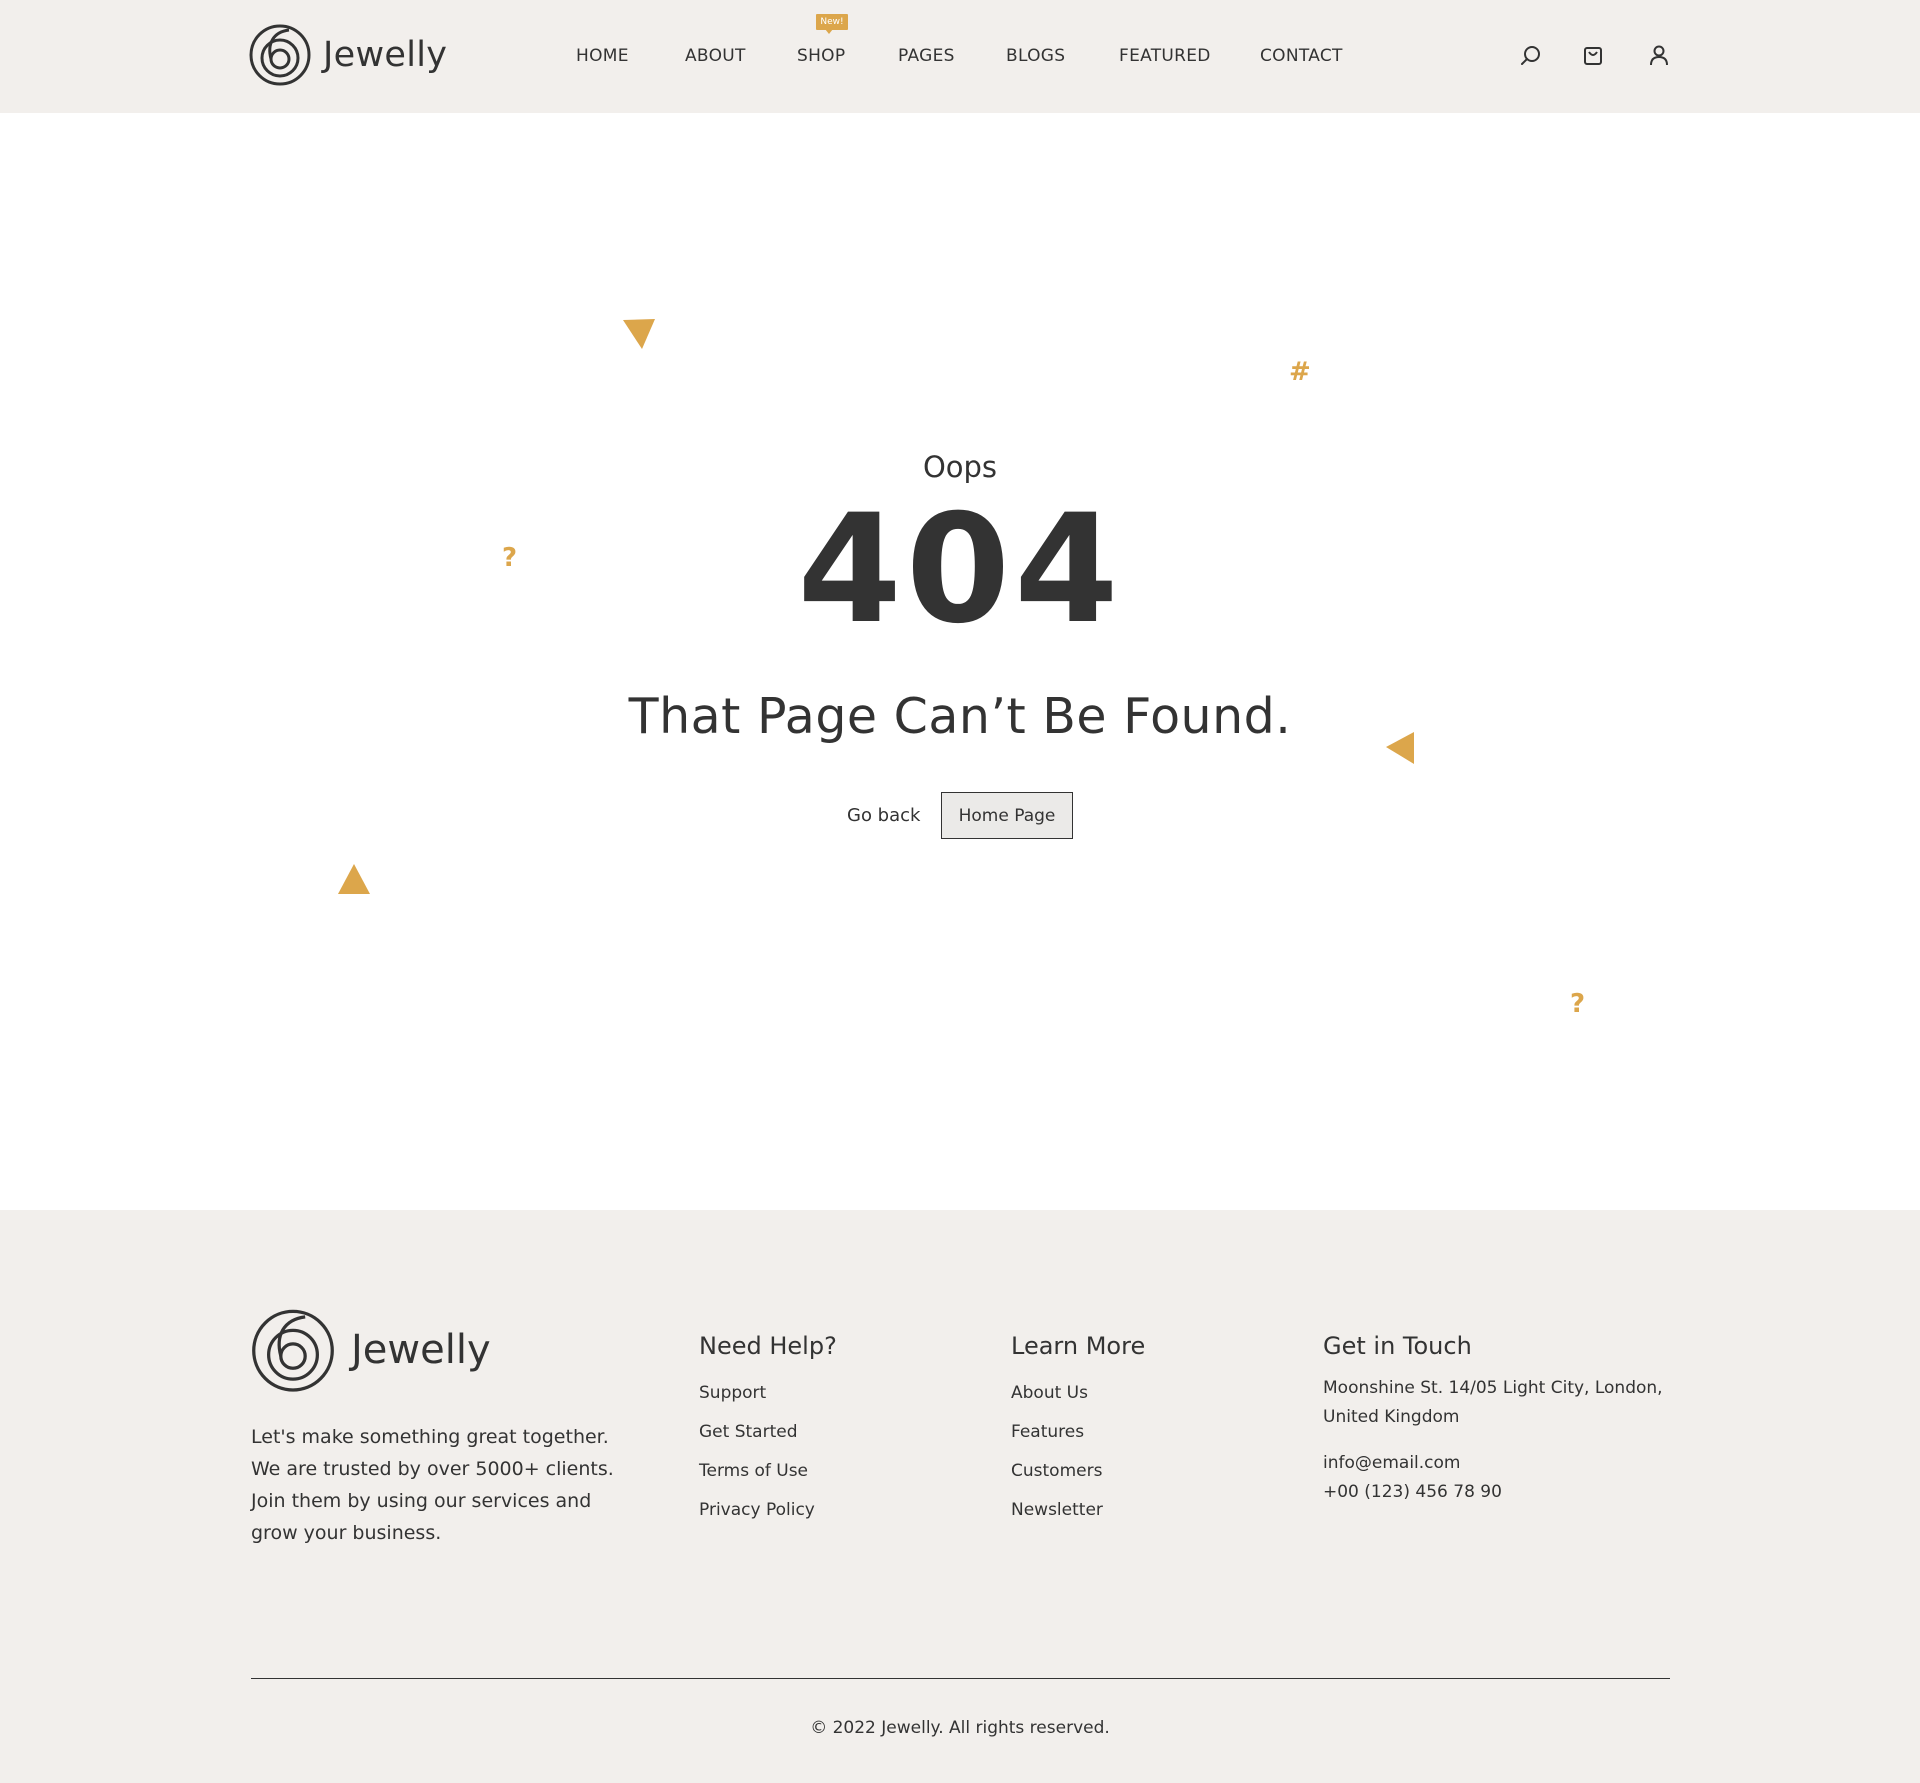 This screenshot has width=1920, height=1783. What do you see at coordinates (1659, 55) in the screenshot?
I see `user-icon` at bounding box center [1659, 55].